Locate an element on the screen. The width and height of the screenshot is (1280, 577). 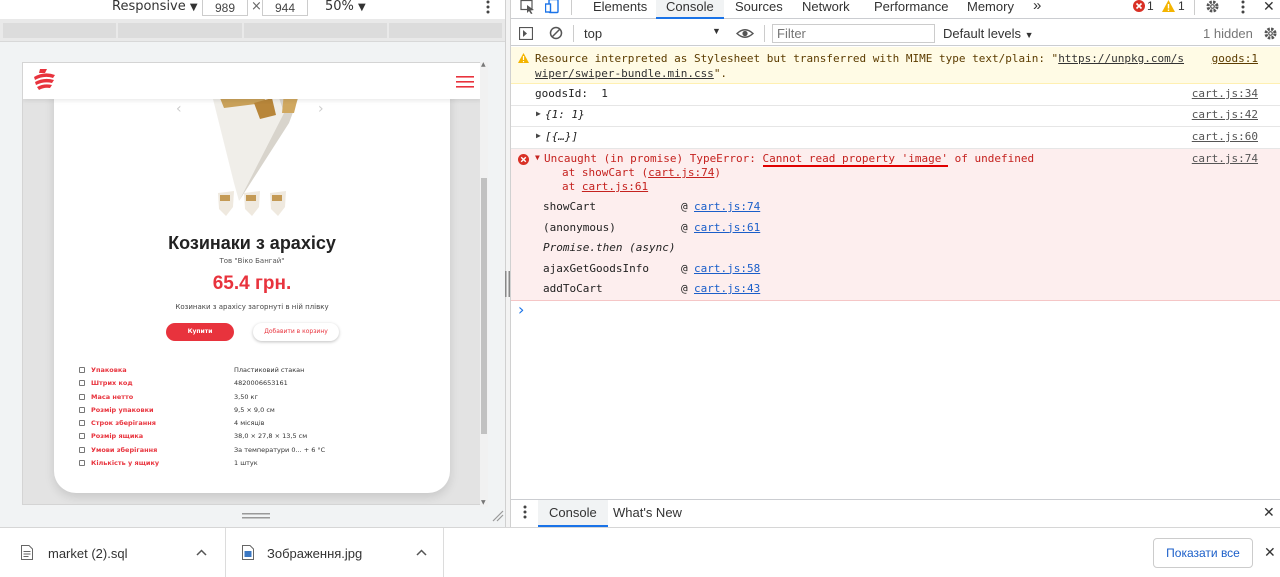
call-stack-frame: showCart @ cart.js:74 is located at coordinates (693, 207).